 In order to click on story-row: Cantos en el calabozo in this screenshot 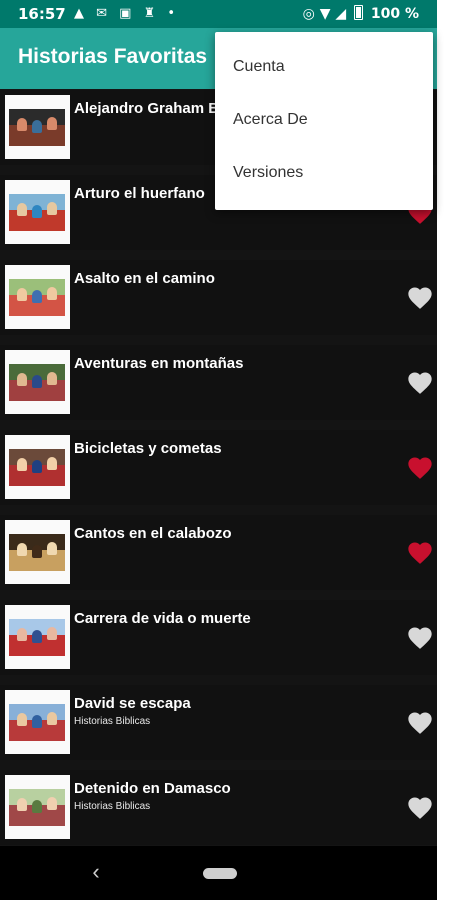, I will do `click(218, 552)`.